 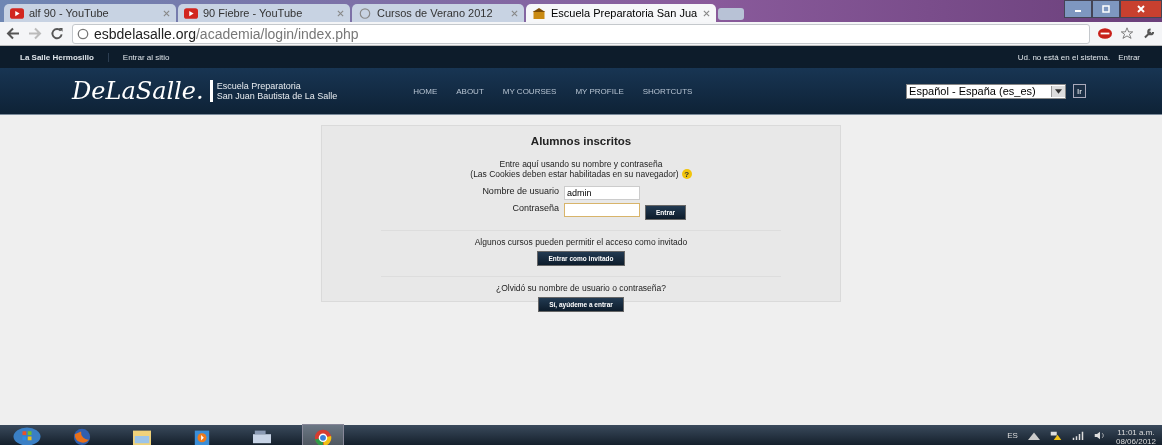 I want to click on up-arrow-icon, so click(x=1033, y=435).